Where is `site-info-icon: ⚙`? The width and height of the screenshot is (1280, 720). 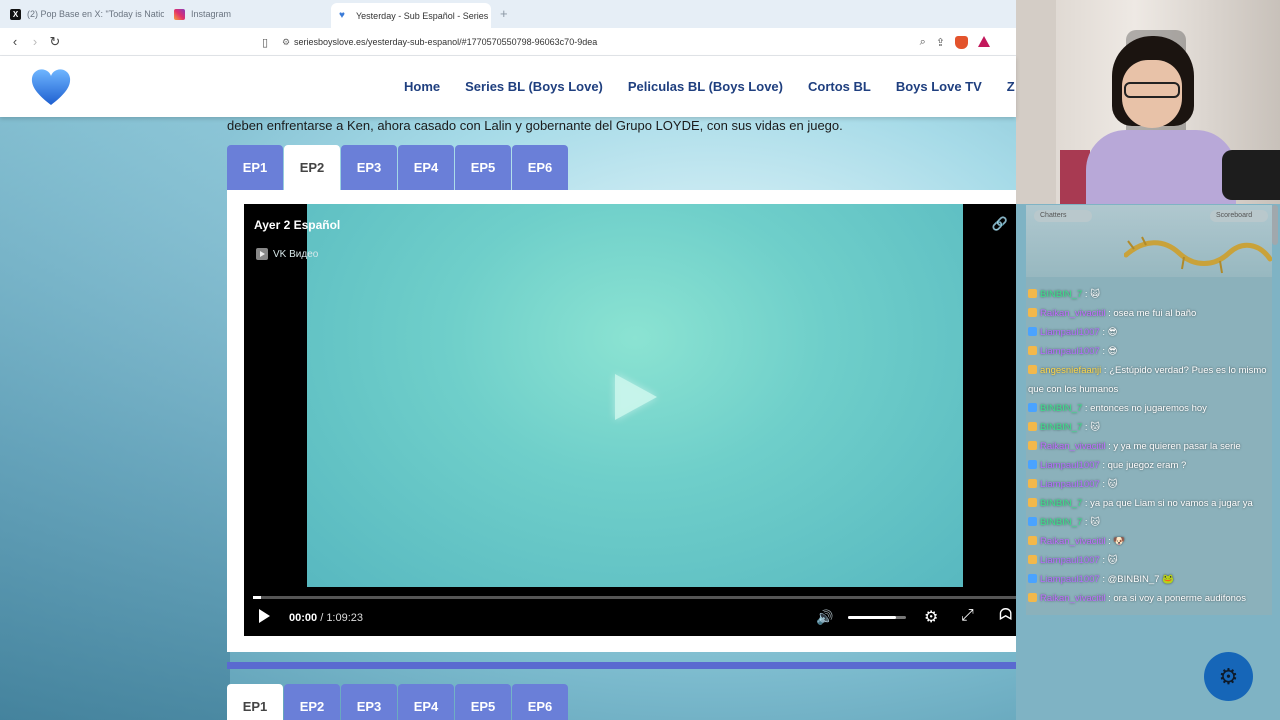
site-info-icon: ⚙ is located at coordinates (286, 42).